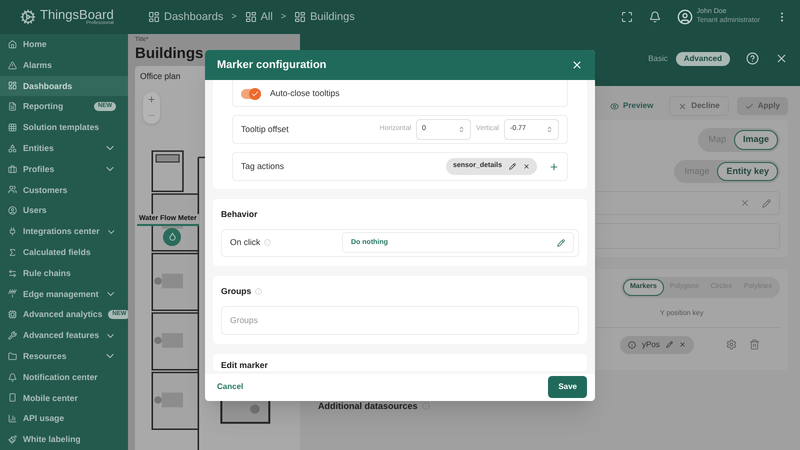 The image size is (800, 450). What do you see at coordinates (64, 231) in the screenshot?
I see `sidebar-item: Integrations center` at bounding box center [64, 231].